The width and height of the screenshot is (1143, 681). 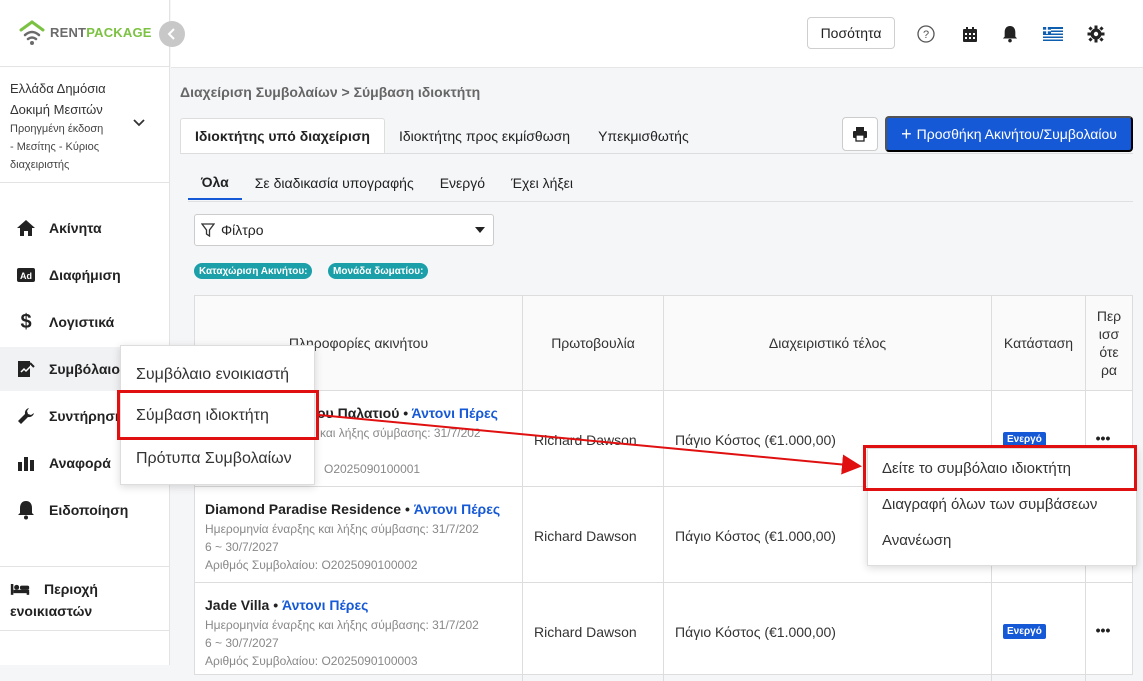 What do you see at coordinates (358, 413) in the screenshot?
I see `property-name-text: ου Παλατιού` at bounding box center [358, 413].